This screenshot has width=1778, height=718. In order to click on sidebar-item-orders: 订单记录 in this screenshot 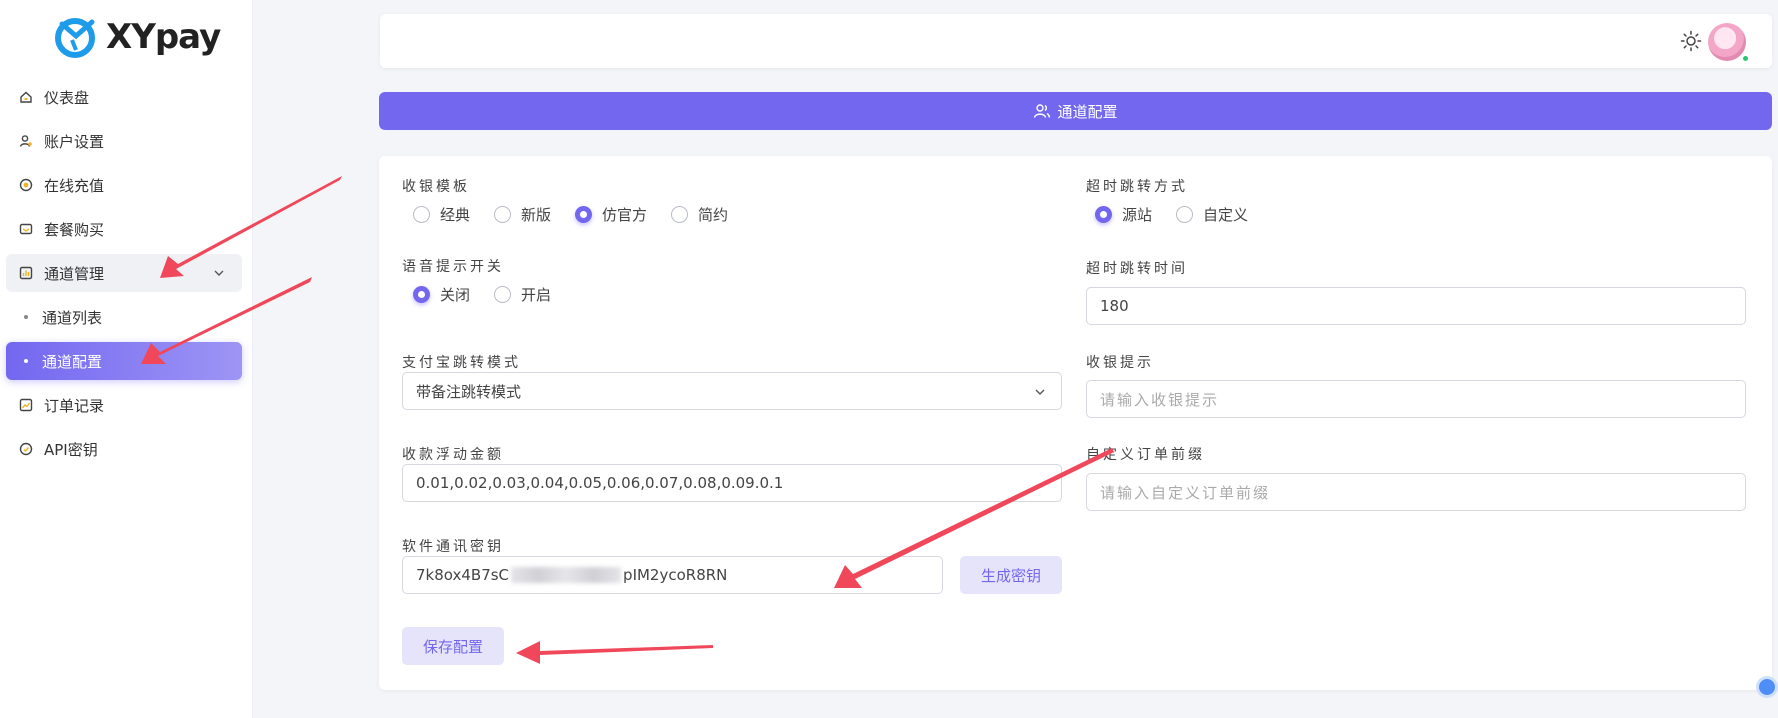, I will do `click(124, 405)`.